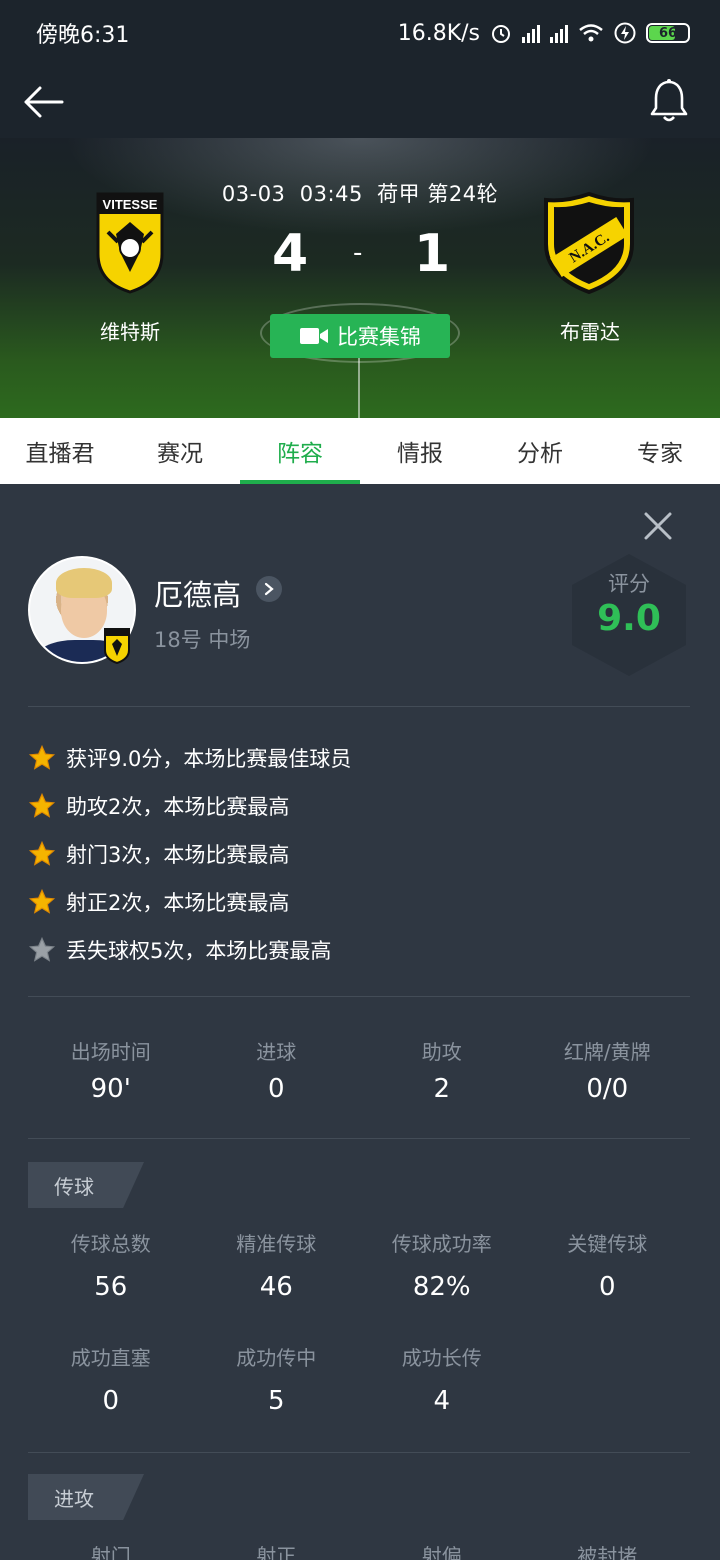  I want to click on status-bar: 傍晚6:31 16.8K/s 66, so click(360, 33).